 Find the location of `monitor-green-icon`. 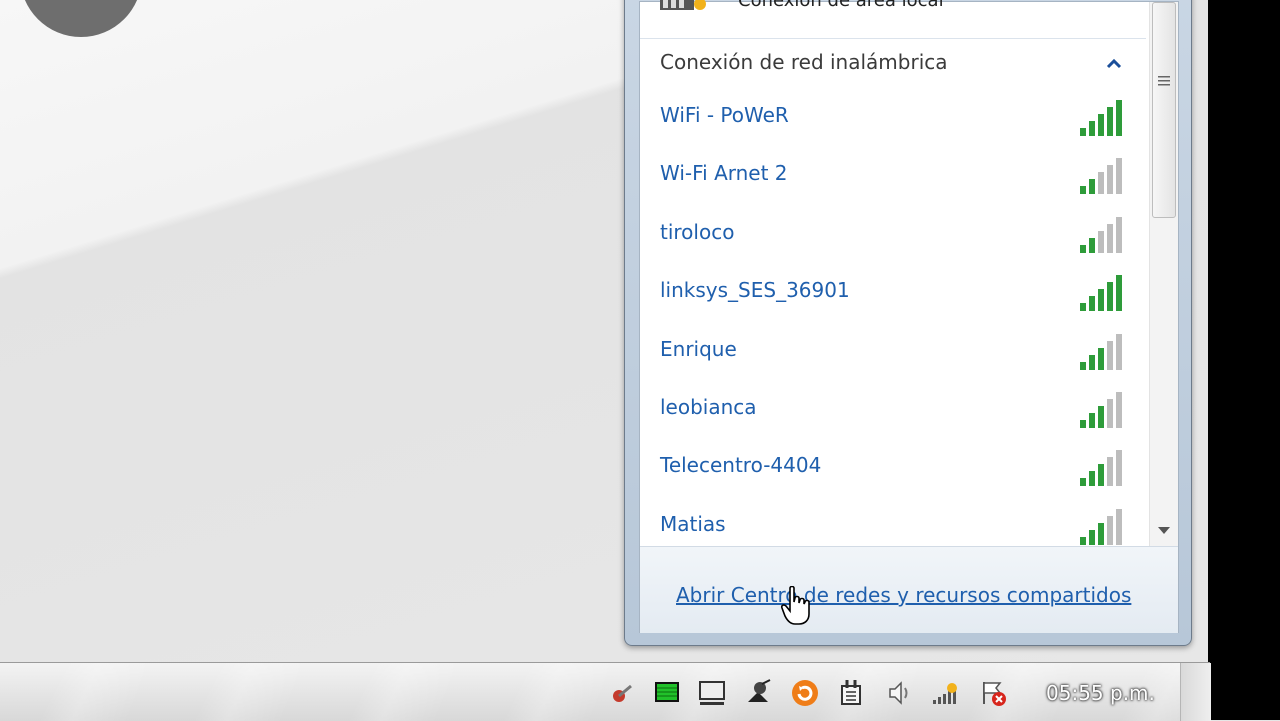

monitor-green-icon is located at coordinates (667, 693).